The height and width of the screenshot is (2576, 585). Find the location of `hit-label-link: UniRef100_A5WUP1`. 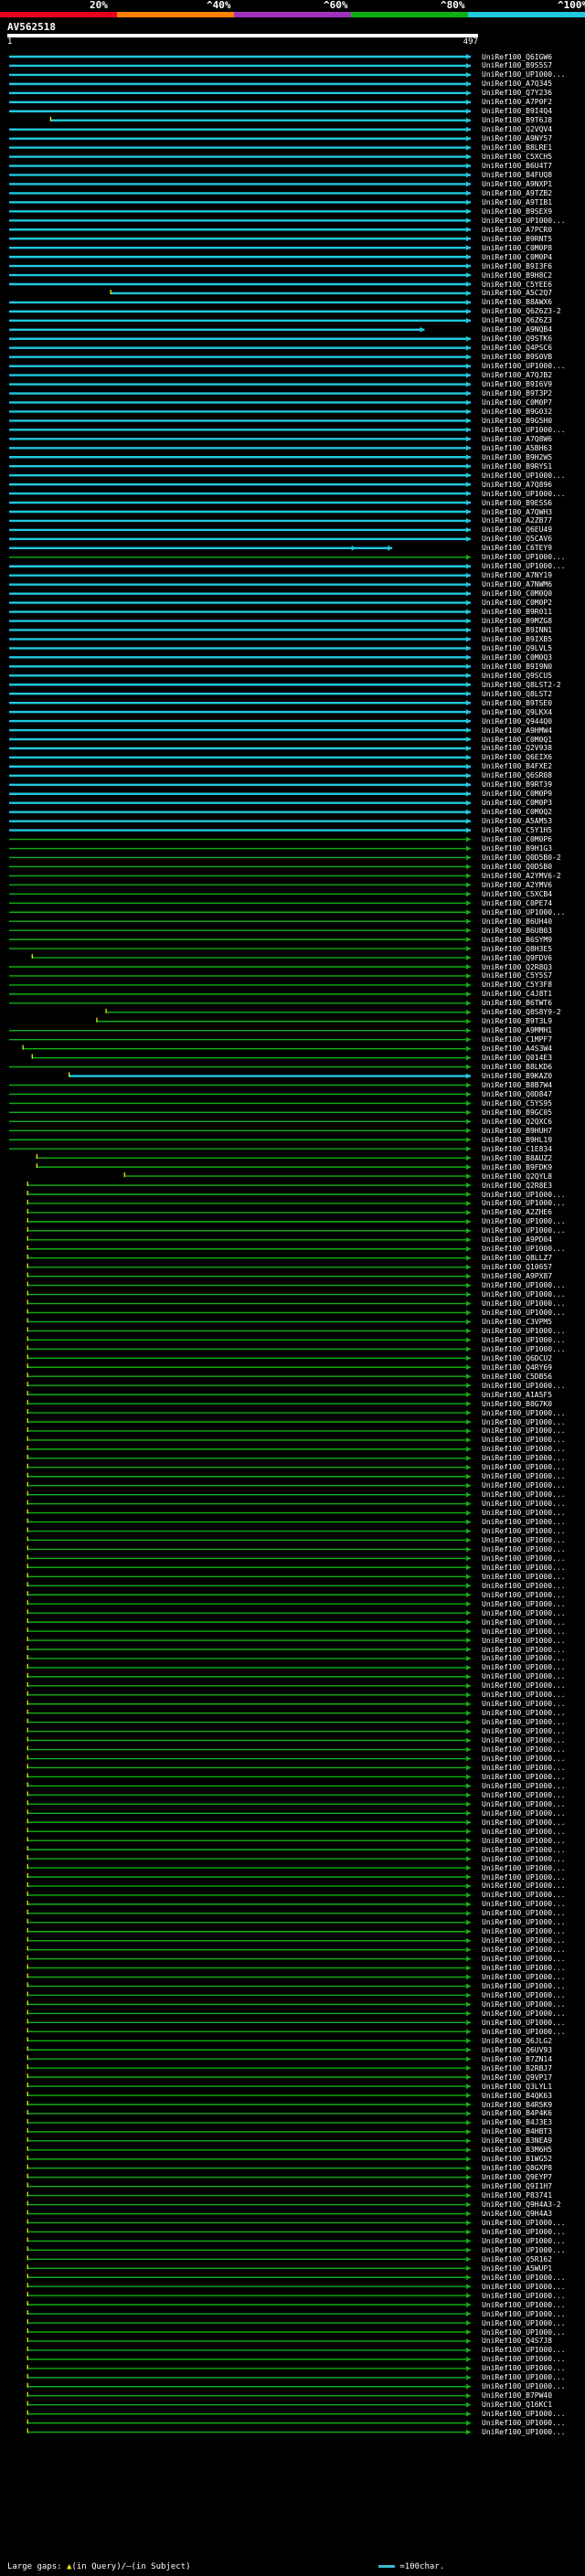

hit-label-link: UniRef100_A5WUP1 is located at coordinates (517, 2268).